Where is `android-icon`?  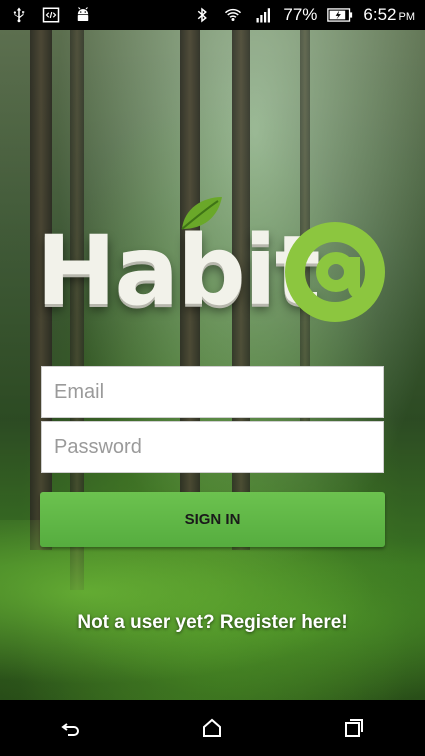 android-icon is located at coordinates (83, 14).